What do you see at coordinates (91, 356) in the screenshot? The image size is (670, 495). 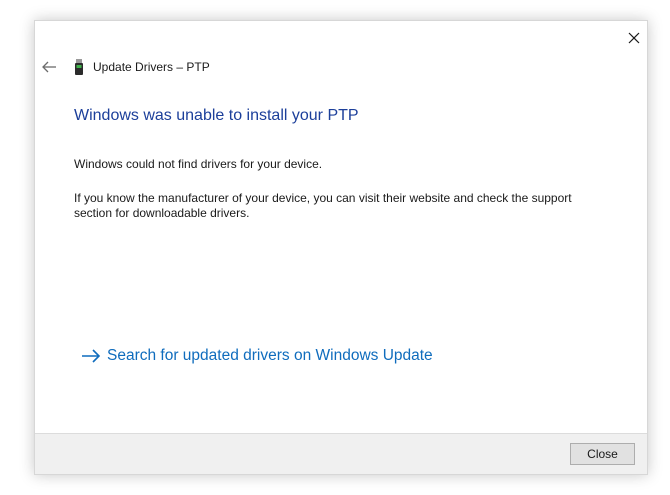 I see `arrow-right-icon` at bounding box center [91, 356].